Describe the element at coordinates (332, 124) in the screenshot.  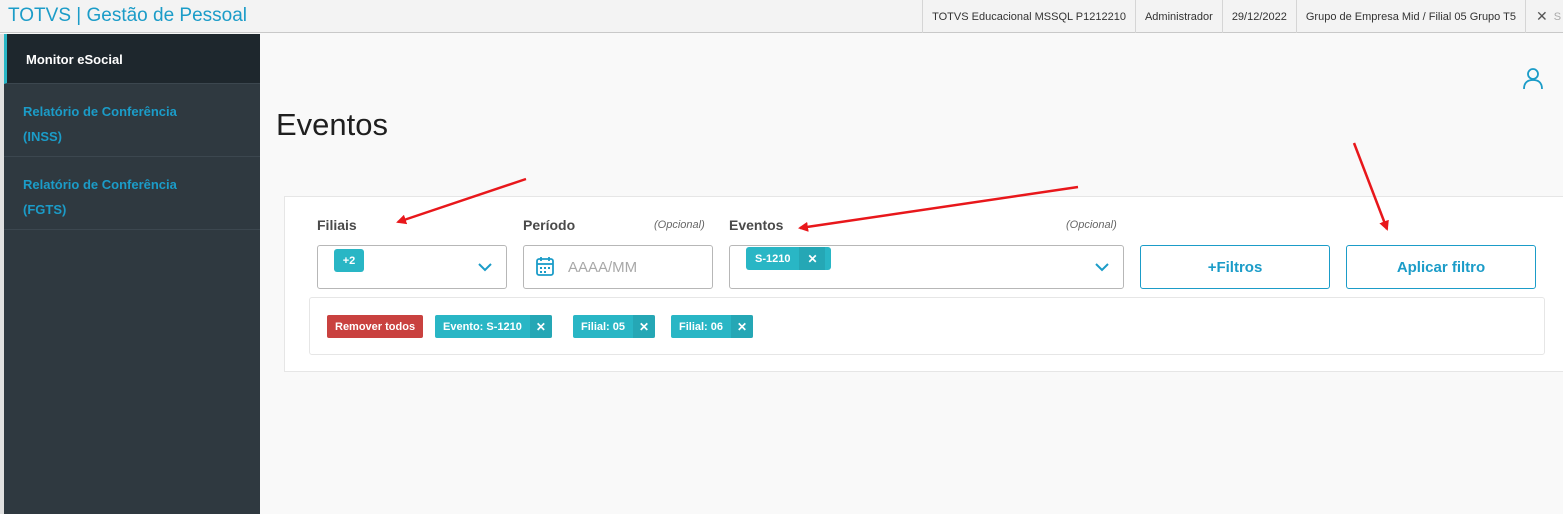
I see `page-title: Eventos` at that location.